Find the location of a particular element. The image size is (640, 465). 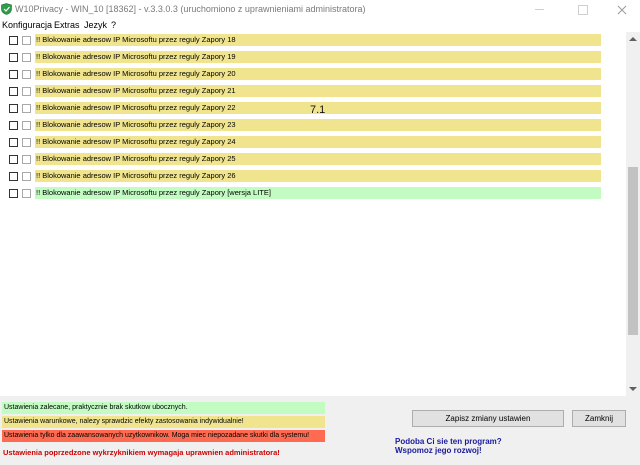

close-icon is located at coordinates (622, 10).